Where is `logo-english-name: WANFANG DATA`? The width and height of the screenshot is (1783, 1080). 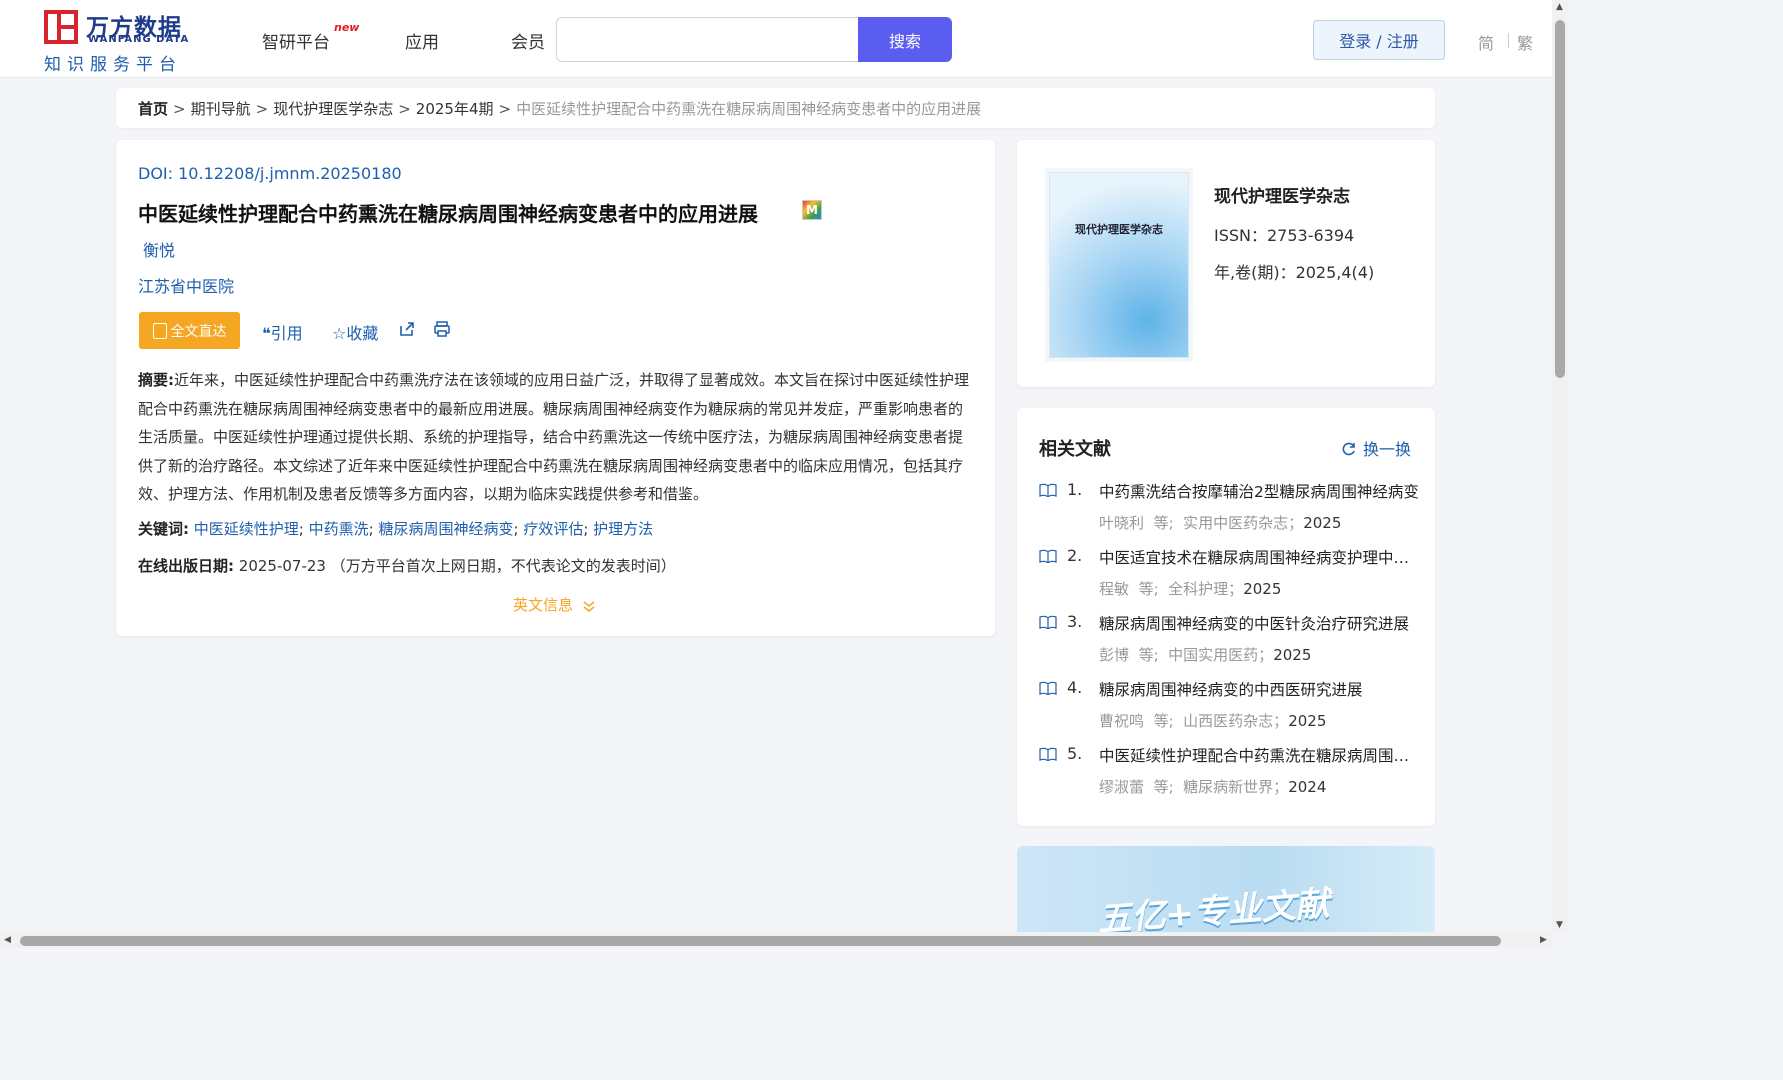 logo-english-name: WANFANG DATA is located at coordinates (139, 39).